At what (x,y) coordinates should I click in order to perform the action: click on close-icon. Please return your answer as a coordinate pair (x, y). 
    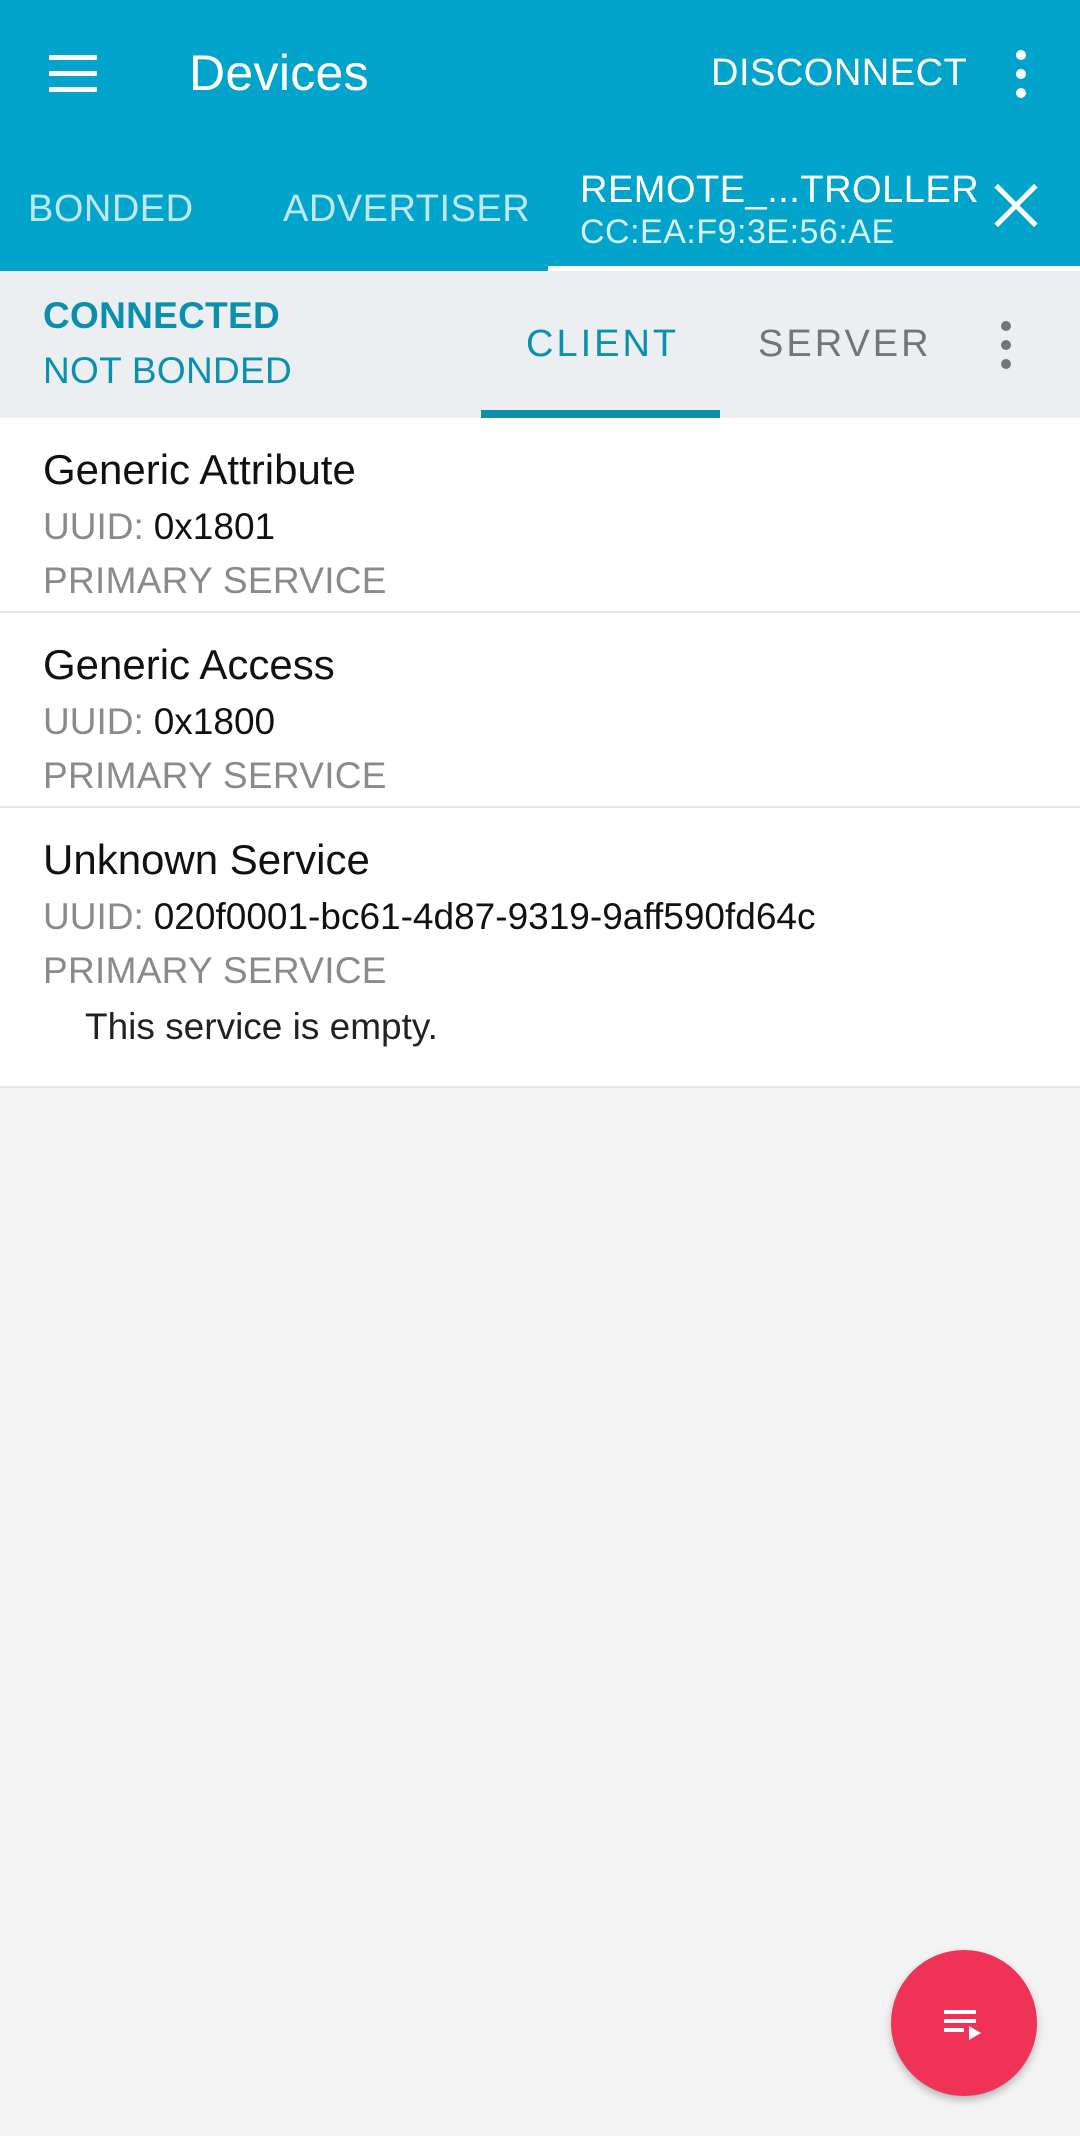
    Looking at the image, I should click on (1016, 206).